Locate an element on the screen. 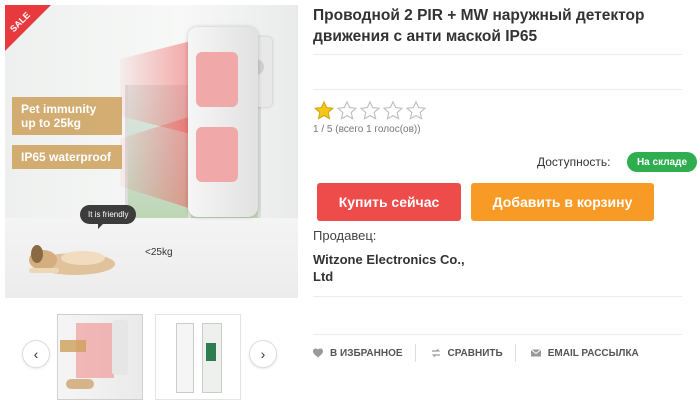 The height and width of the screenshot is (408, 700). compare-link: СРАВНИТЬ is located at coordinates (473, 353).